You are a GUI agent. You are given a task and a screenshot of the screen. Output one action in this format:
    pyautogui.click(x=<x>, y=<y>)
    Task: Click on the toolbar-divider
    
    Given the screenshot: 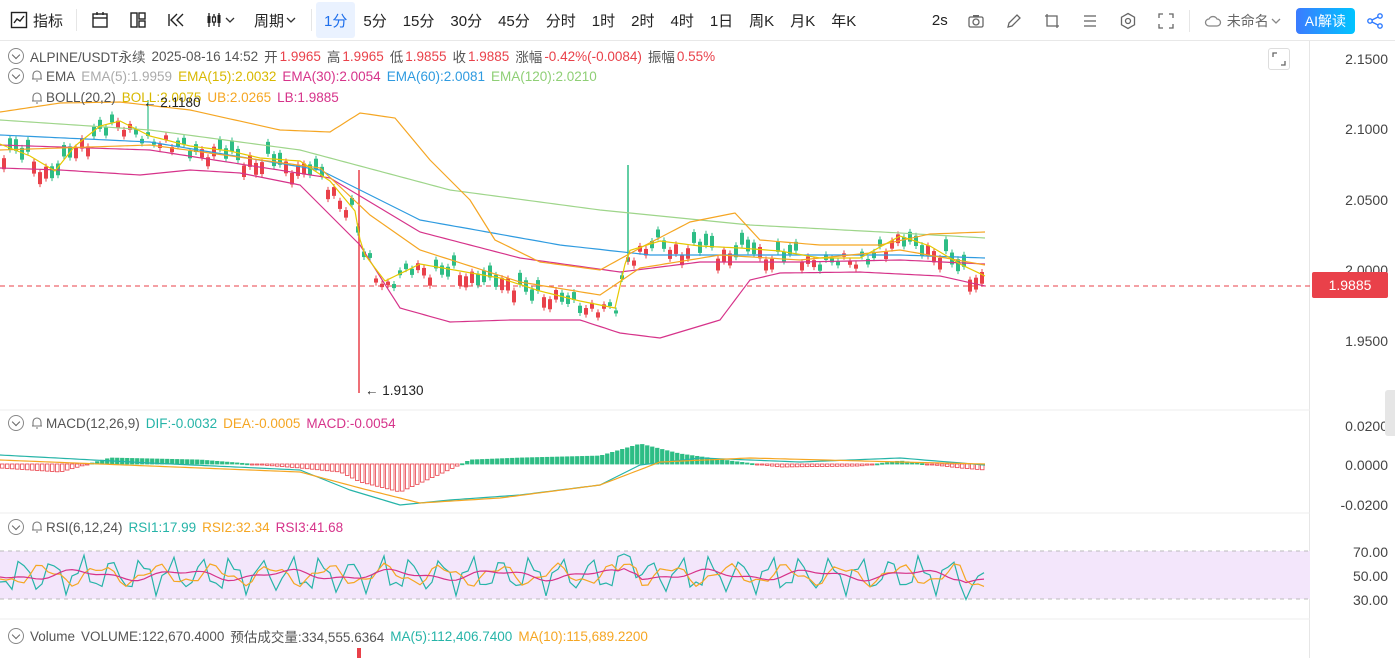 What is the action you would take?
    pyautogui.click(x=77, y=20)
    